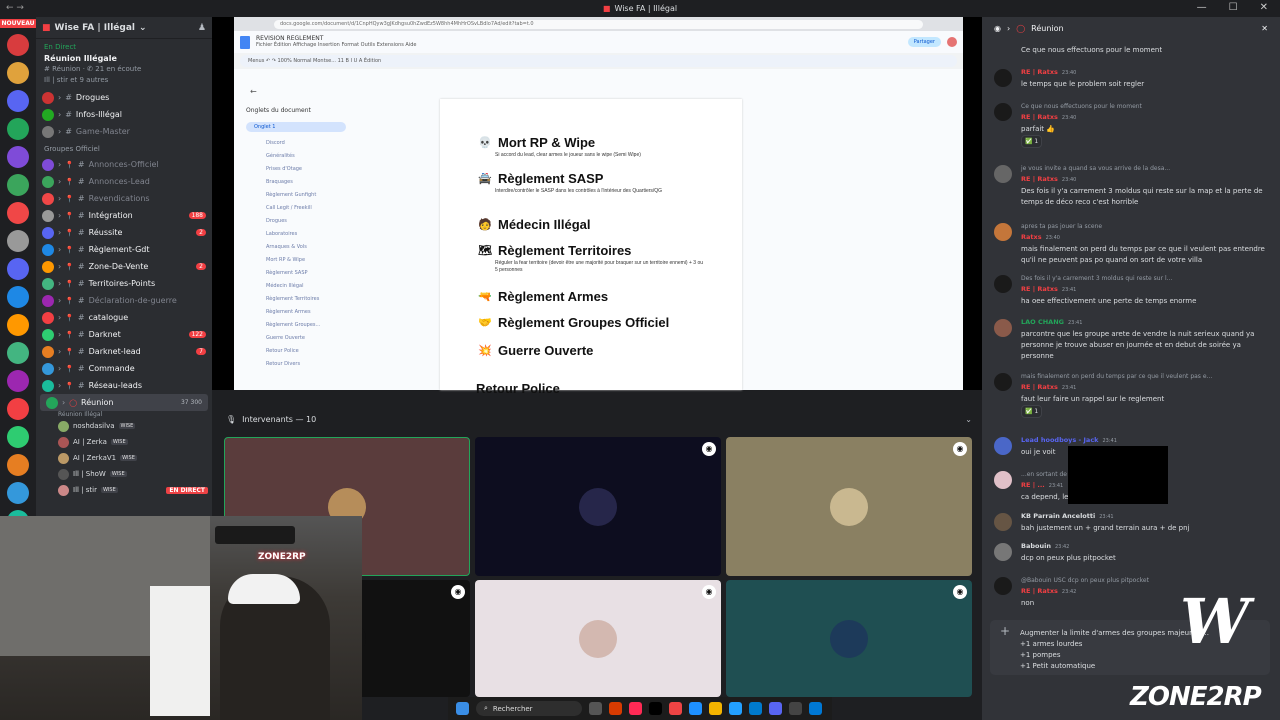  Describe the element at coordinates (296, 143) in the screenshot. I see `outline-item: Discord` at that location.